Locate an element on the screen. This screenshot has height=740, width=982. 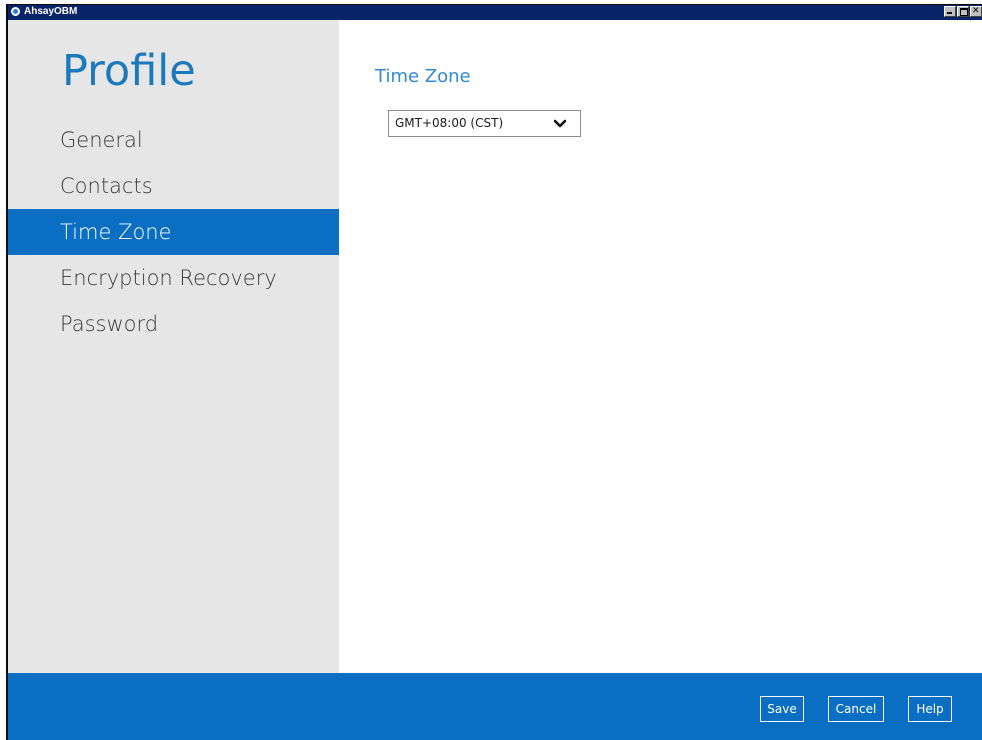
sidebar-item-encryption-recovery: Encryption Recovery is located at coordinates (173, 278).